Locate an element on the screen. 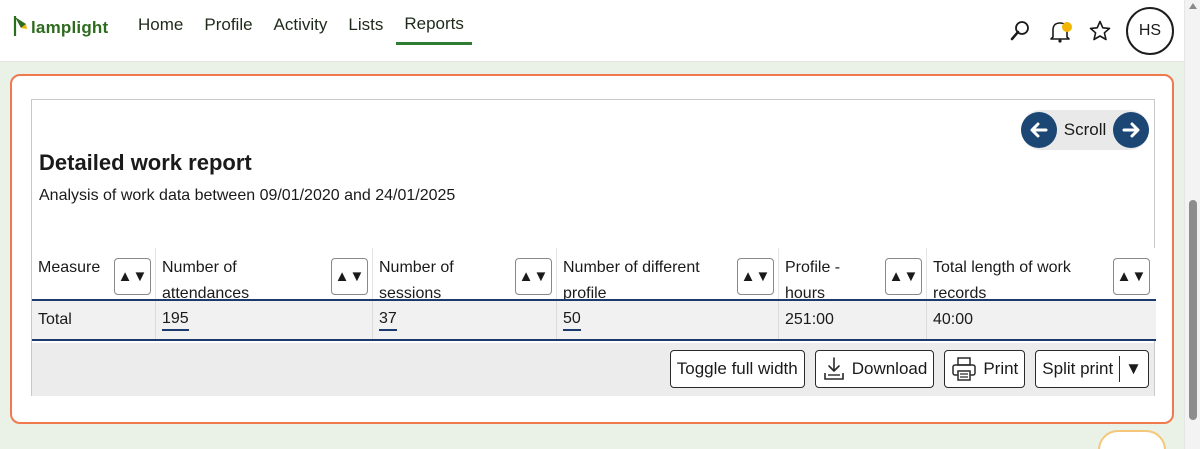 Image resolution: width=1200 pixels, height=449 pixels. table-cell: 40:00 is located at coordinates (953, 319).